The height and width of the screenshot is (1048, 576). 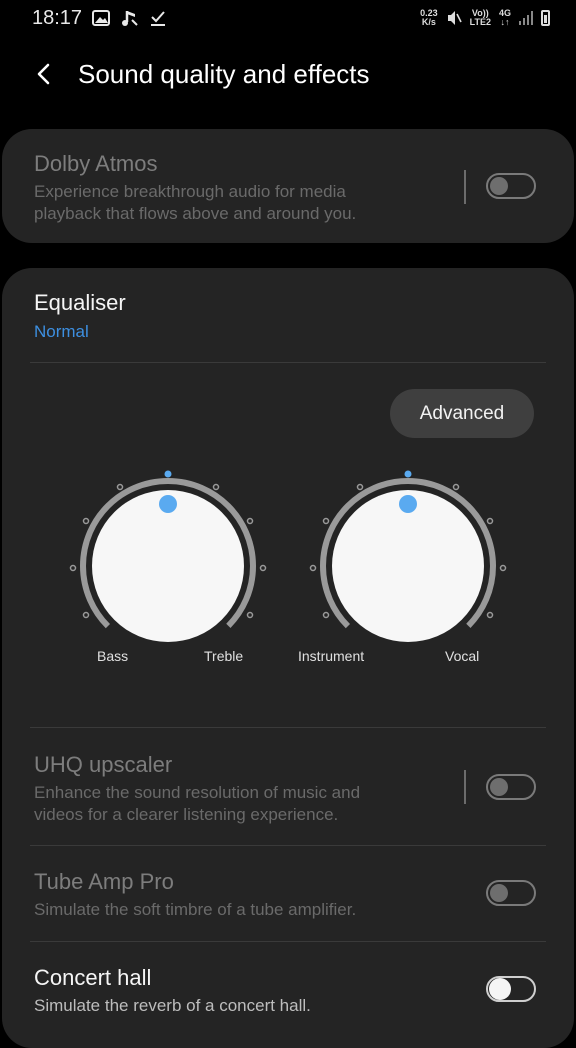 I want to click on concert-hall-title: Concert hall, so click(x=93, y=977).